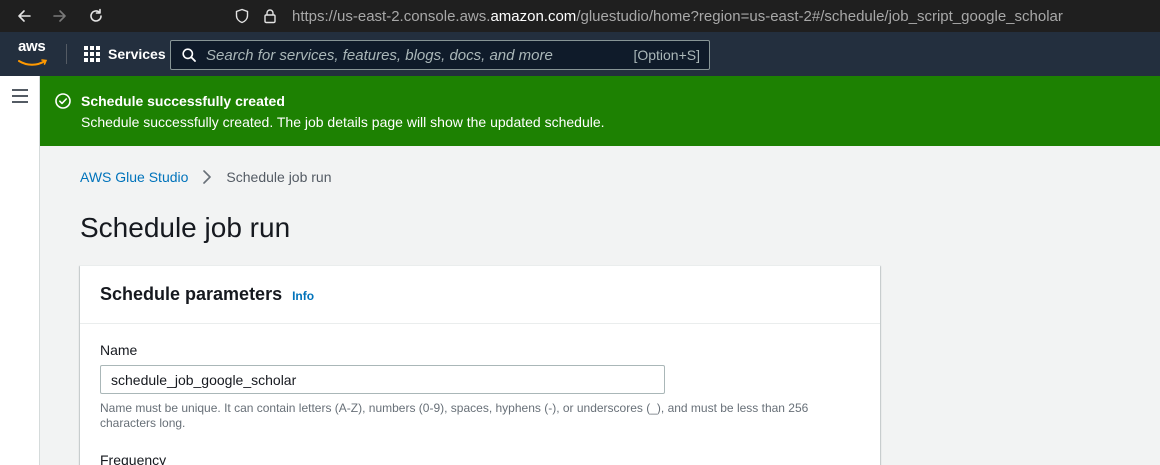  I want to click on services-menu-button: Services, so click(125, 54).